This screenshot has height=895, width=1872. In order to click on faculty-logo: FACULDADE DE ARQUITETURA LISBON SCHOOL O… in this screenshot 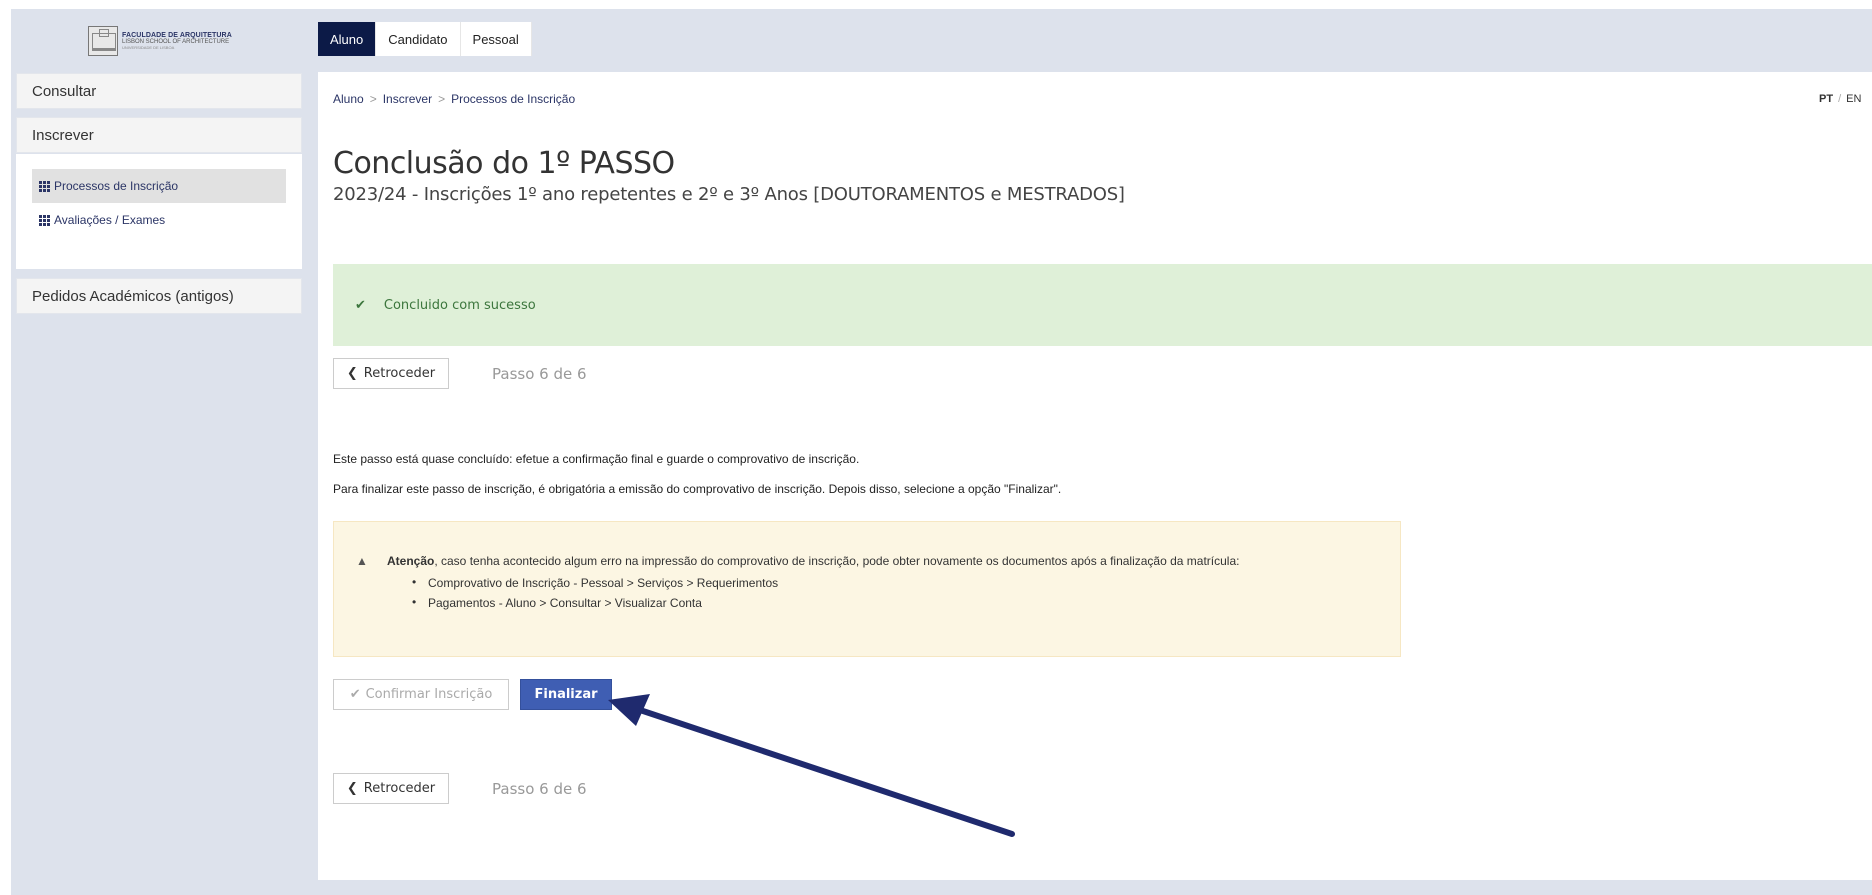, I will do `click(162, 41)`.